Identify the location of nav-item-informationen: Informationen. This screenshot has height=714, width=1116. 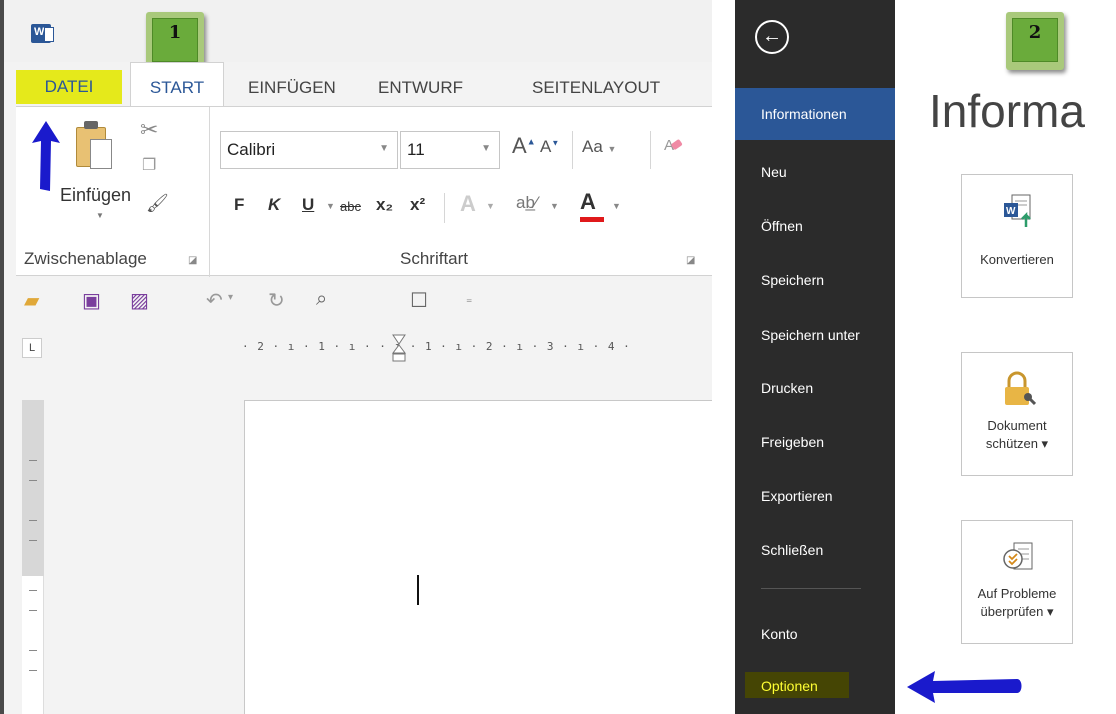
(815, 114).